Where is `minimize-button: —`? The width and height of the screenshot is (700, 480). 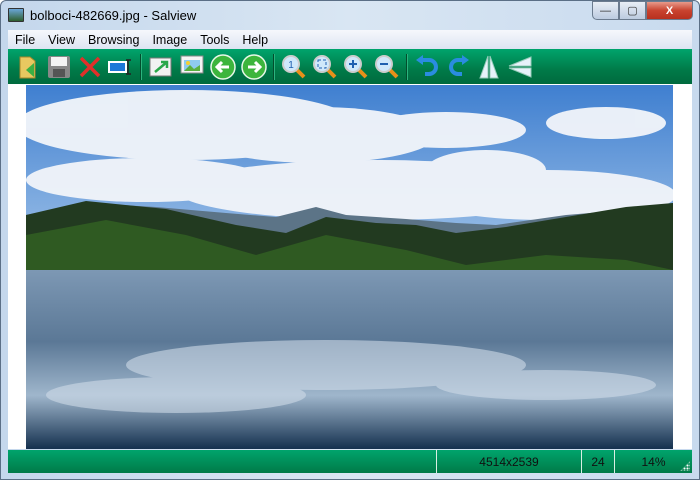
minimize-button: — is located at coordinates (605, 10).